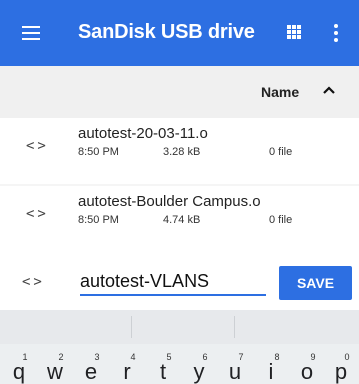  Describe the element at coordinates (19, 364) in the screenshot. I see `key-q: 1q` at that location.